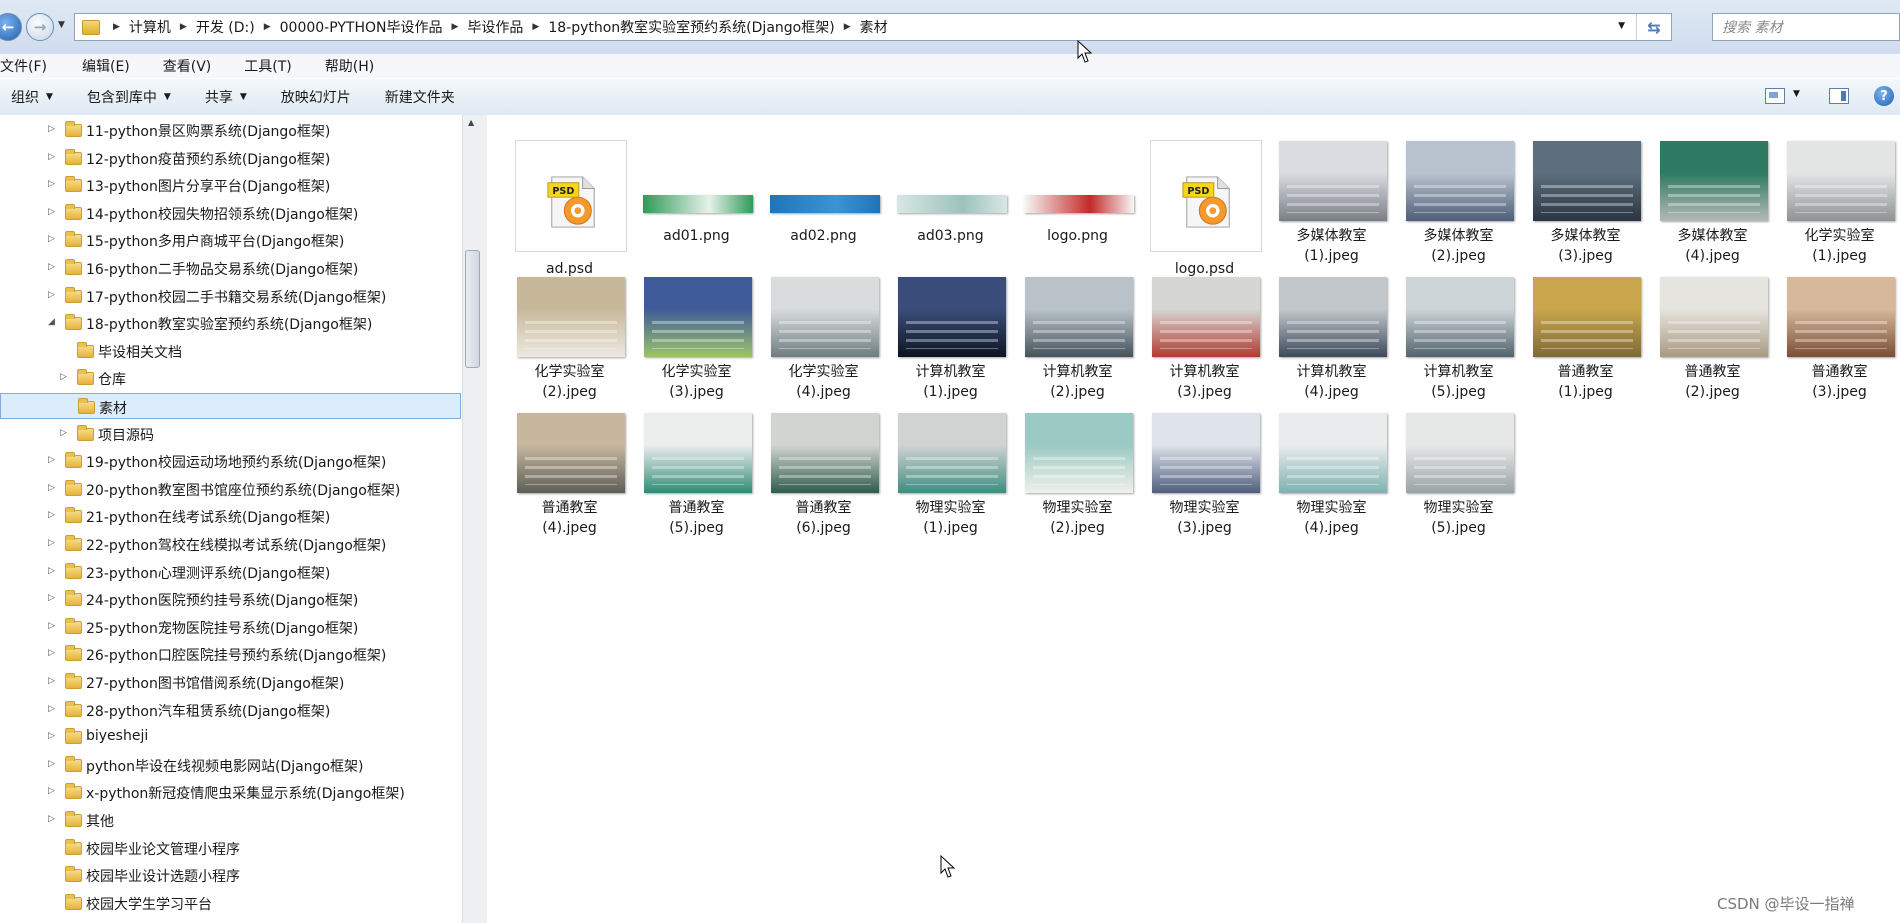 This screenshot has width=1900, height=923. Describe the element at coordinates (230, 130) in the screenshot. I see `tree-item: ▷ 11-python景区购票系统(Django框架)` at that location.